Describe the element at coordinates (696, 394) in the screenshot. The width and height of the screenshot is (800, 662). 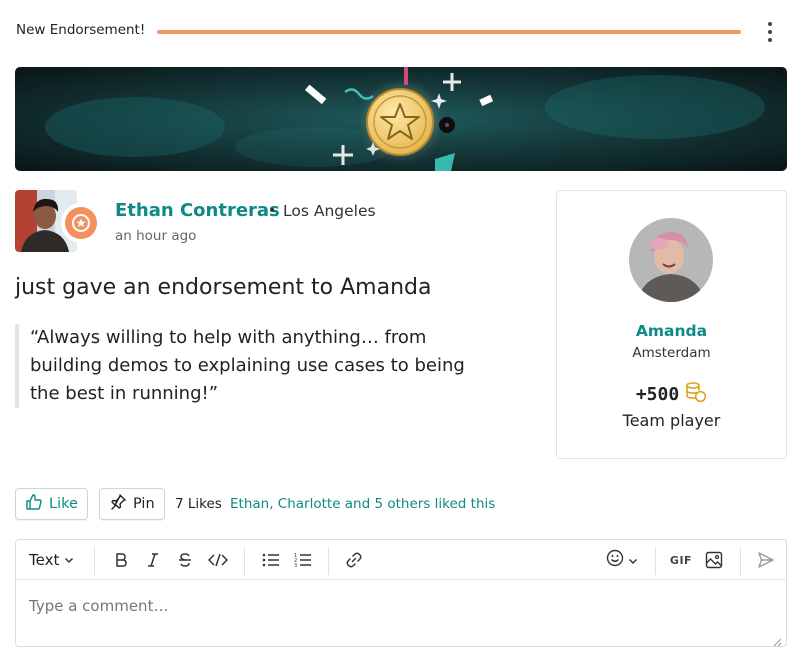
I see `coins-icon` at that location.